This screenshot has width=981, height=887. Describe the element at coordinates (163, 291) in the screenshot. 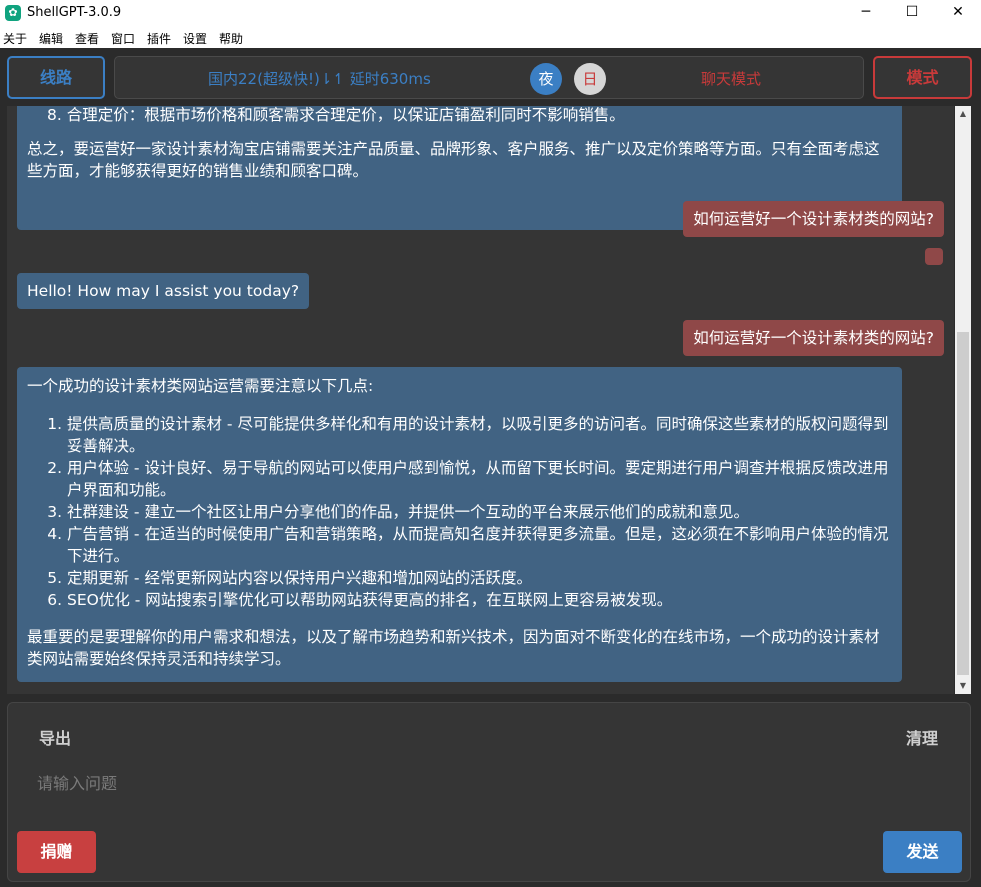

I see `assistant-message: Hello! How may I assist you today?` at that location.